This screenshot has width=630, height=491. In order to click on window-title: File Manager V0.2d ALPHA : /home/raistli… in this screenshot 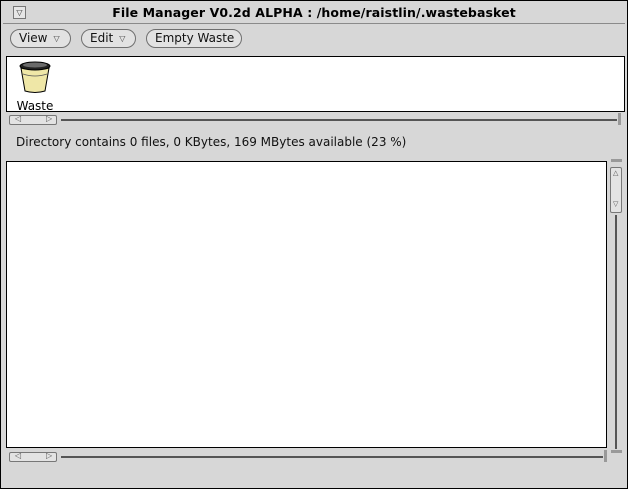, I will do `click(314, 12)`.